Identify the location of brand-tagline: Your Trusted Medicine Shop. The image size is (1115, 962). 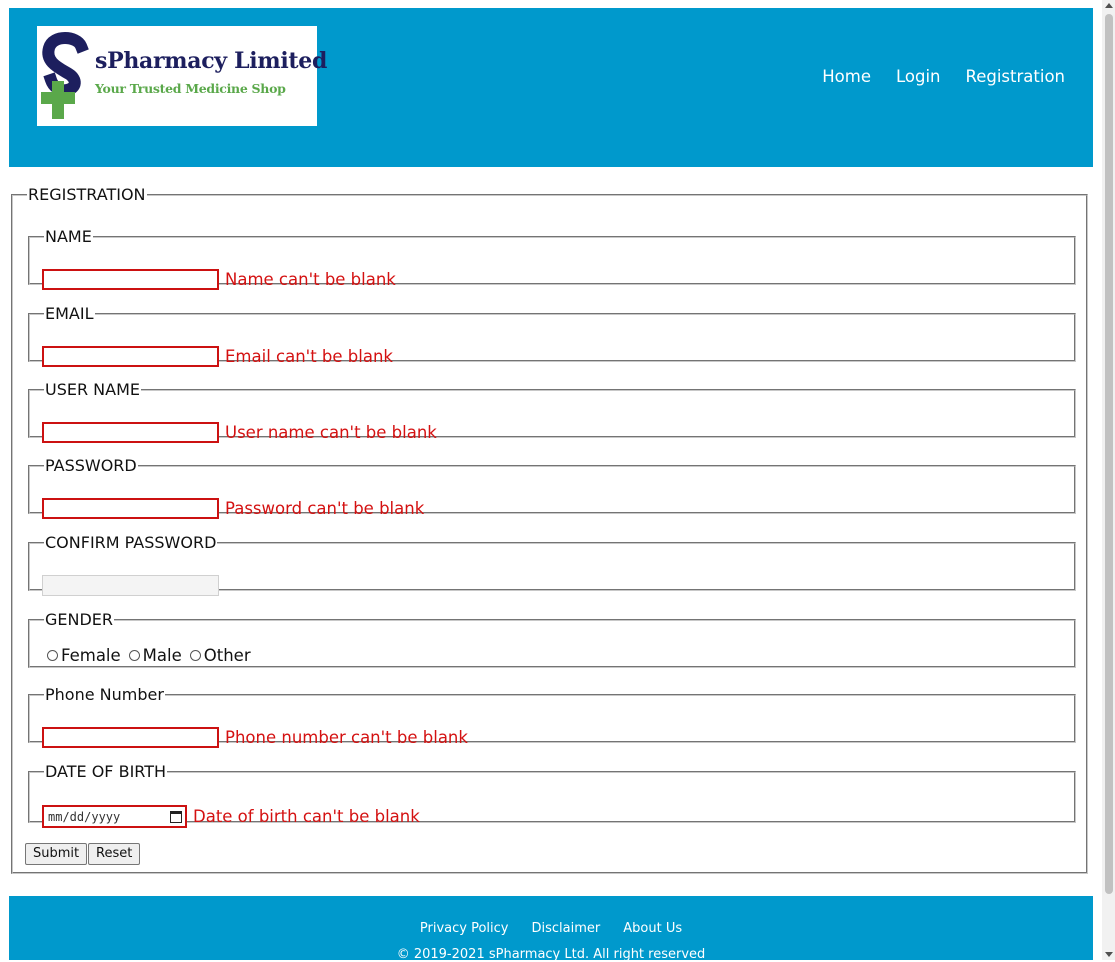
(190, 88).